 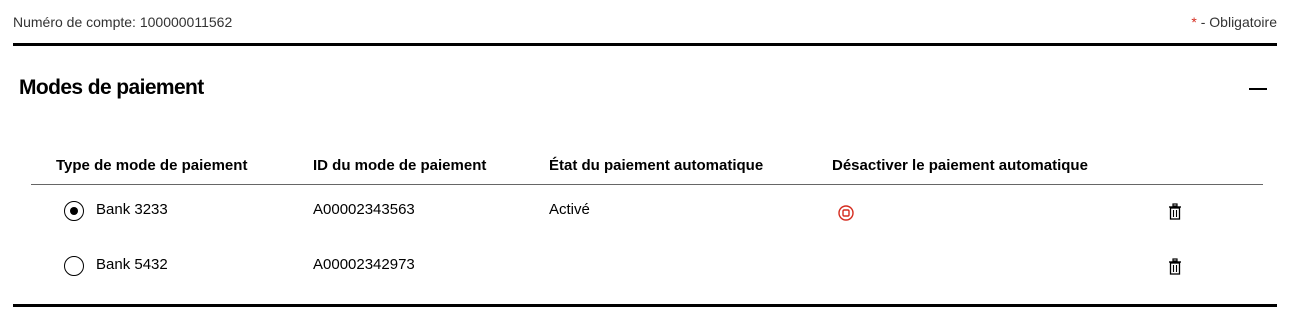 I want to click on payment-type: Bank 3233, so click(x=132, y=209).